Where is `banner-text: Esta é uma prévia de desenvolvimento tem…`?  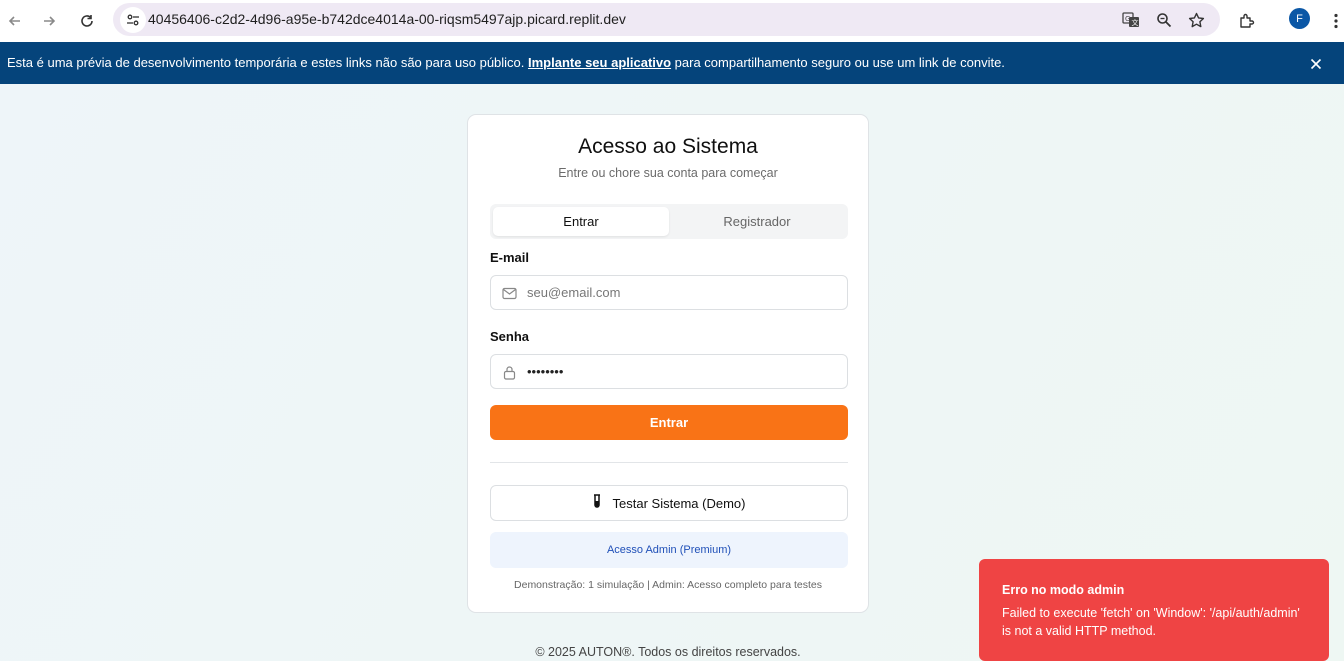 banner-text: Esta é uma prévia de desenvolvimento tem… is located at coordinates (506, 62).